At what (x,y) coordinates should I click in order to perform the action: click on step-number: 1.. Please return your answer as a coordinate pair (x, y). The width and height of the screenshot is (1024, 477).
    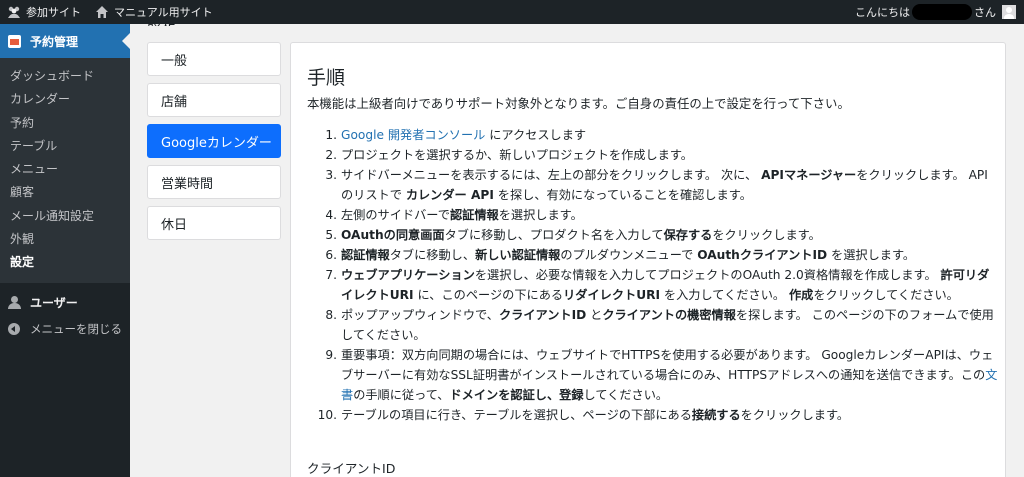
    Looking at the image, I should click on (331, 135).